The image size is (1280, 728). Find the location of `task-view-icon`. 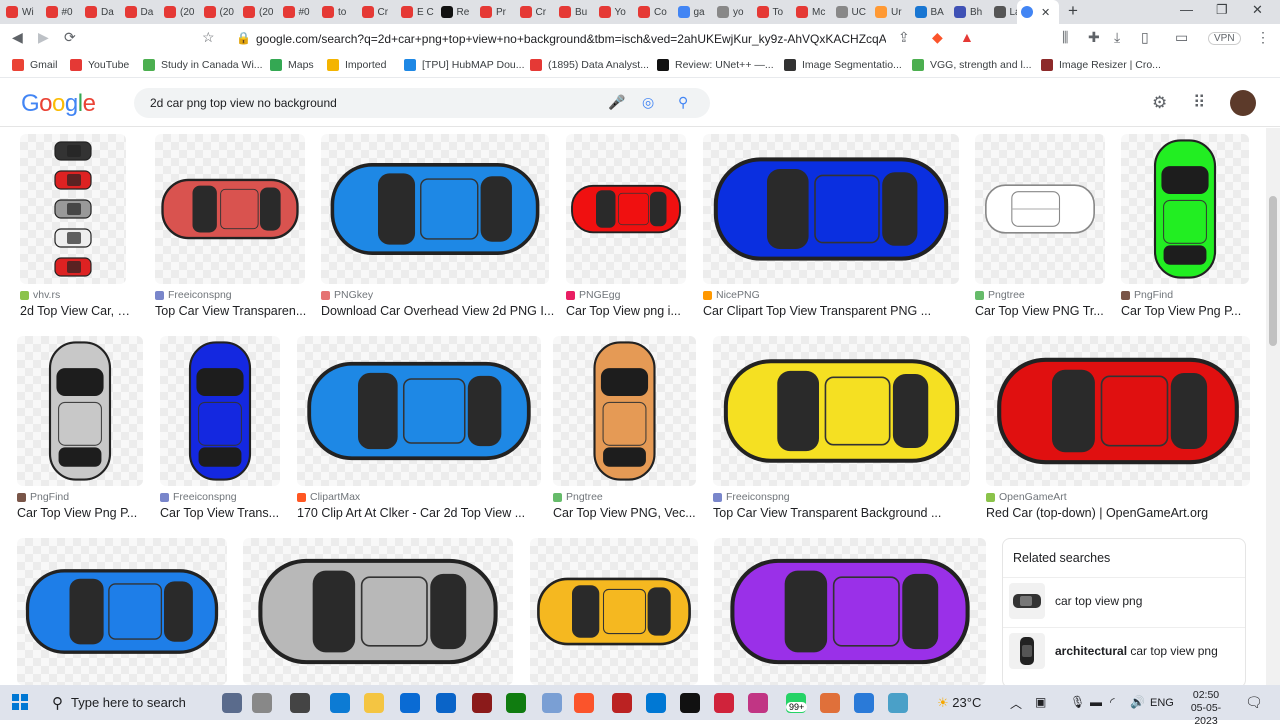

task-view-icon is located at coordinates (300, 703).